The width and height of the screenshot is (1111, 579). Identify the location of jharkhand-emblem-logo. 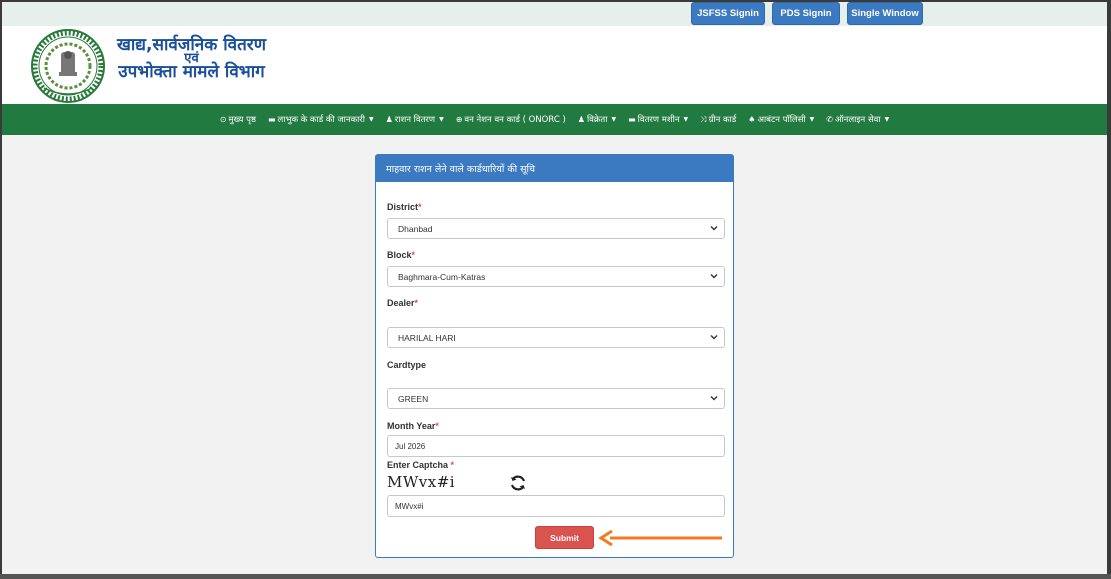
(68, 66).